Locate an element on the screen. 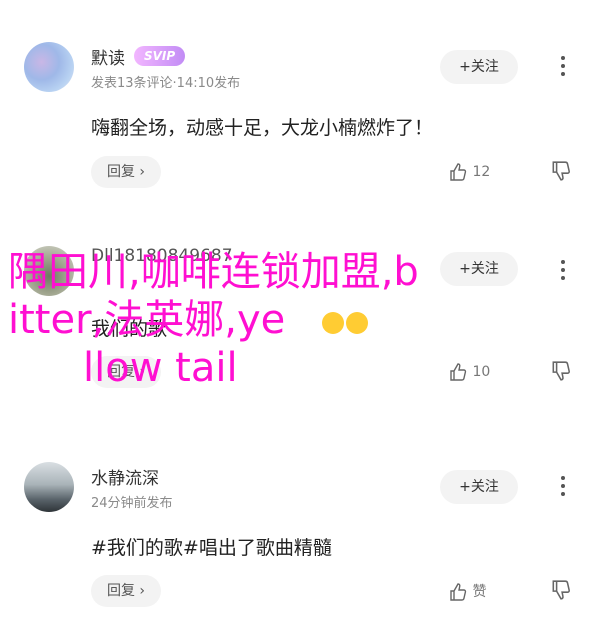  like-button: 12 is located at coordinates (469, 172).